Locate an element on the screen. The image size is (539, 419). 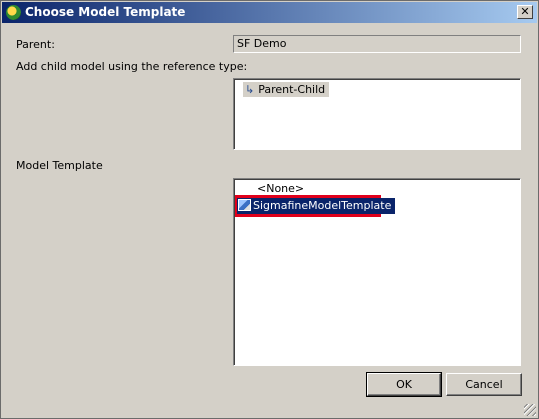
window-title: Choose Model Template is located at coordinates (105, 12).